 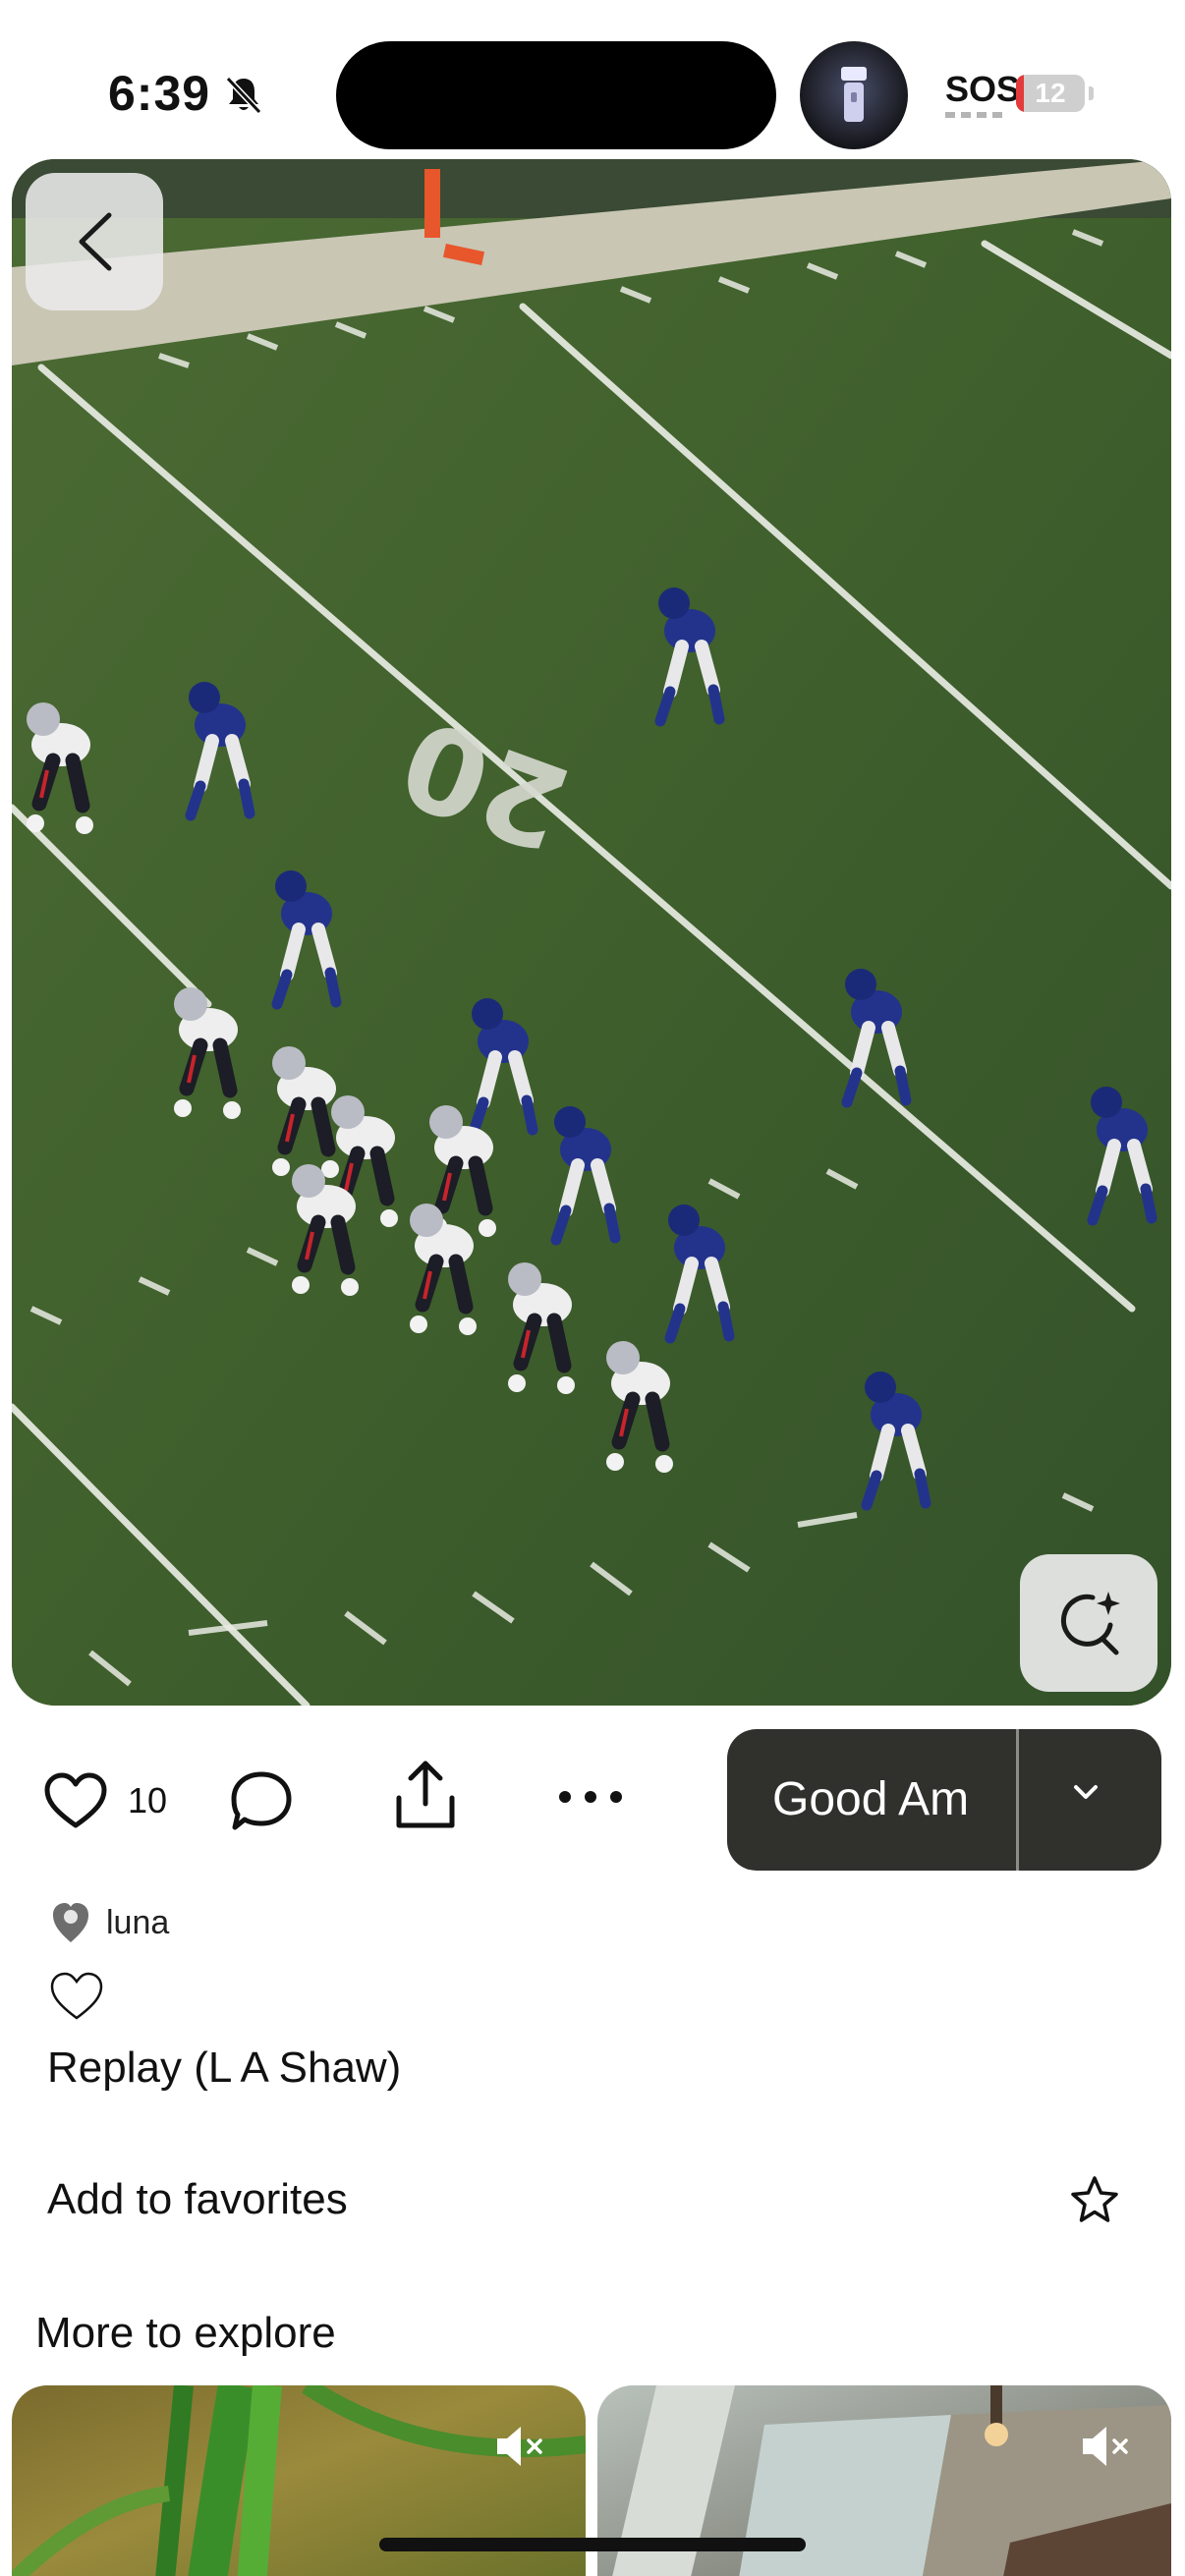 I want to click on battery-indicator: 12, so click(x=1050, y=93).